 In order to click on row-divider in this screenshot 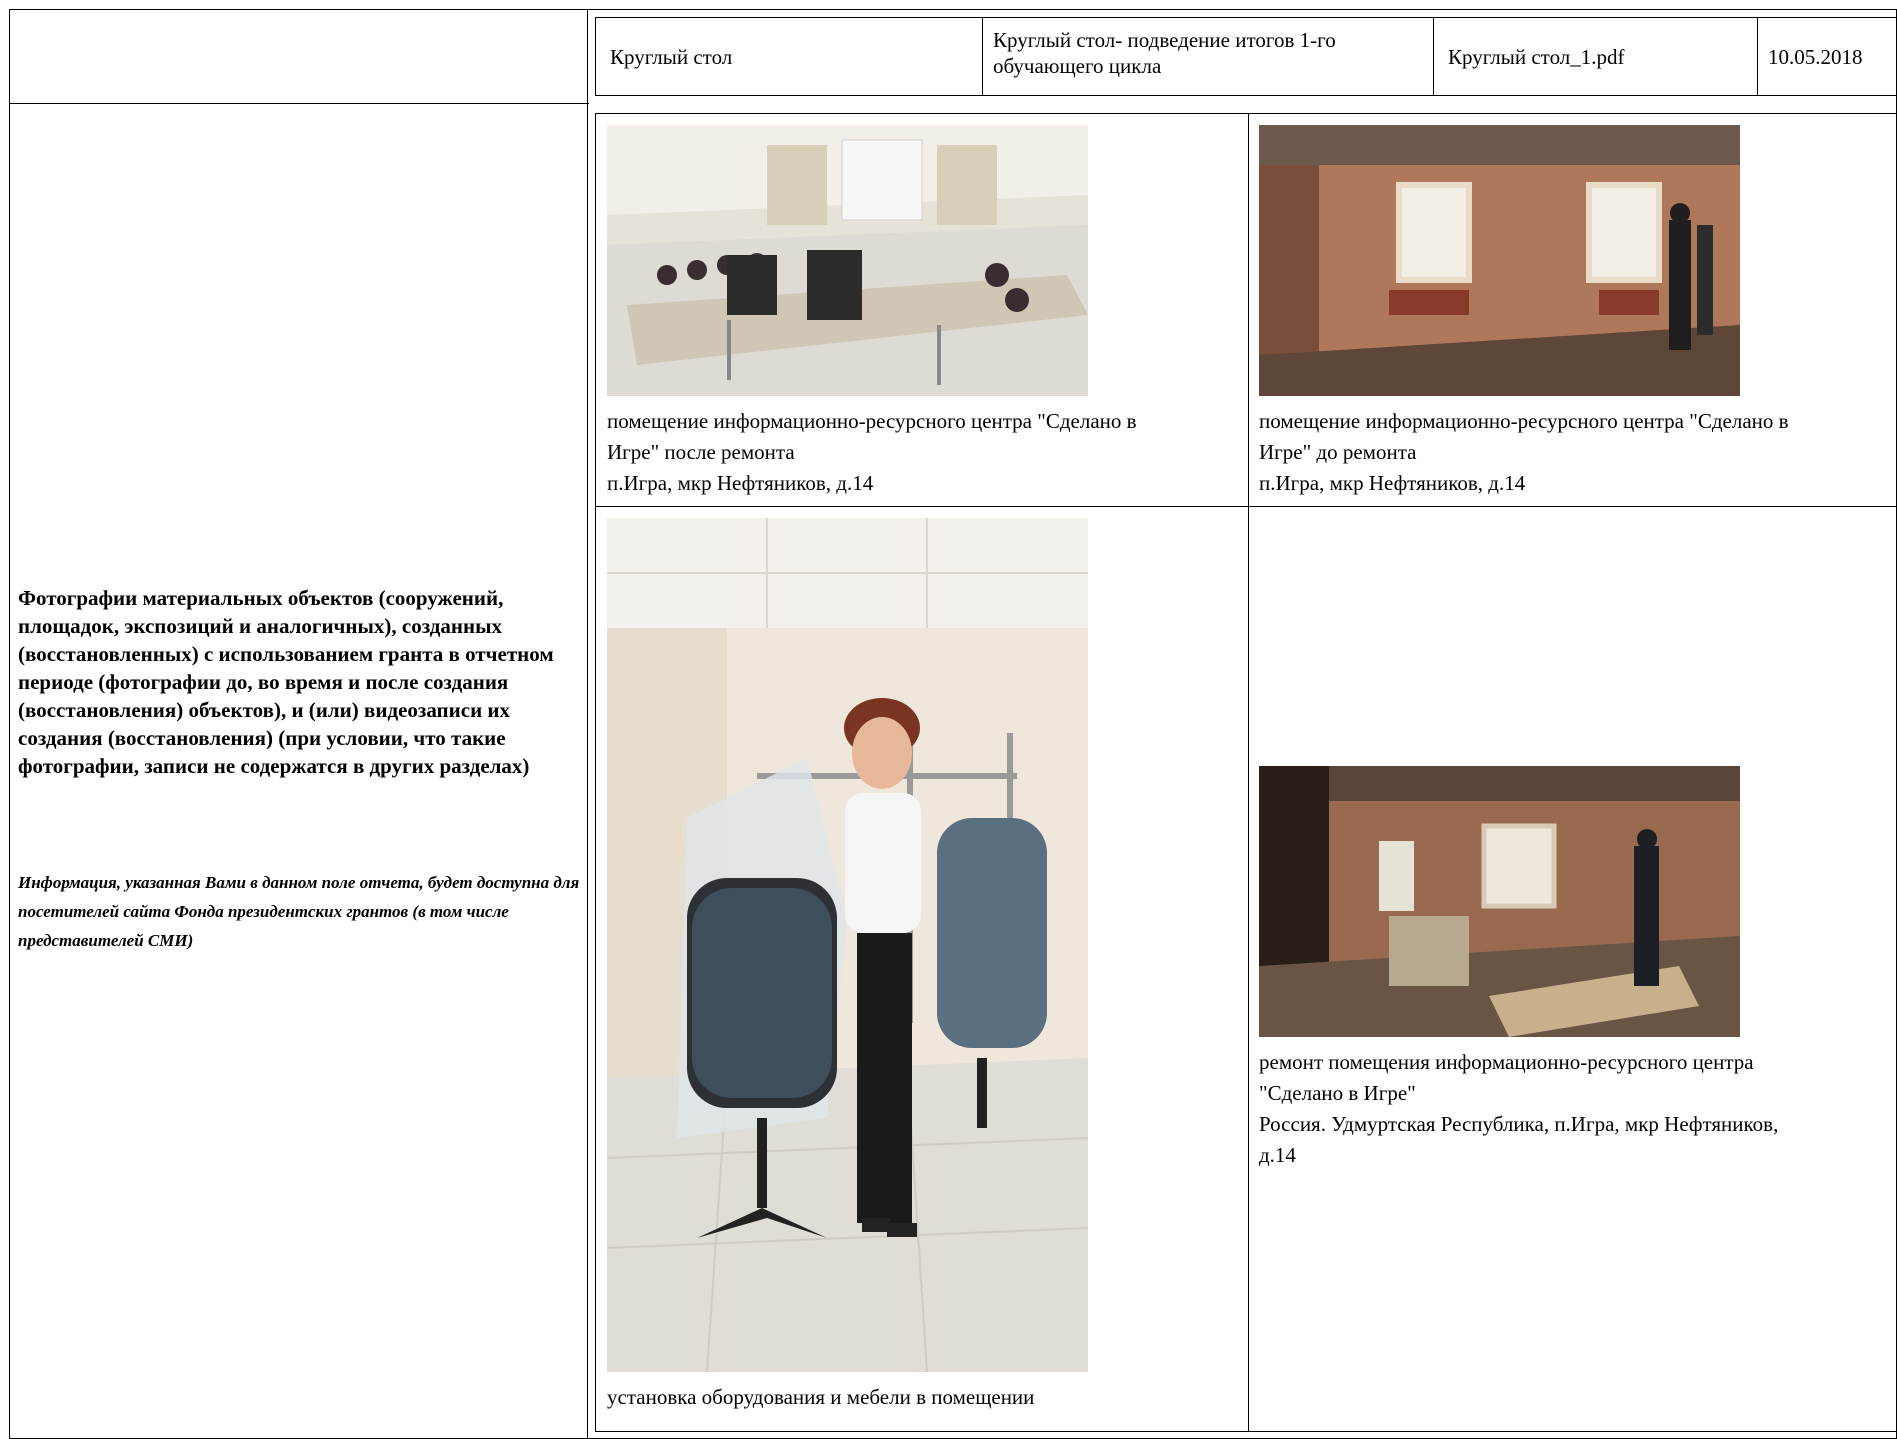, I will do `click(299, 103)`.